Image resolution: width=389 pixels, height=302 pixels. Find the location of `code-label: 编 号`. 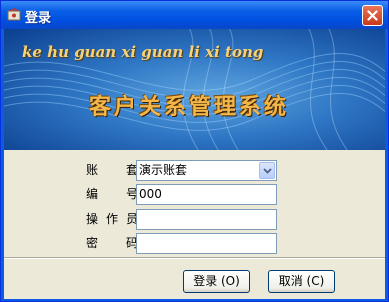

code-label: 编 号 is located at coordinates (112, 194).